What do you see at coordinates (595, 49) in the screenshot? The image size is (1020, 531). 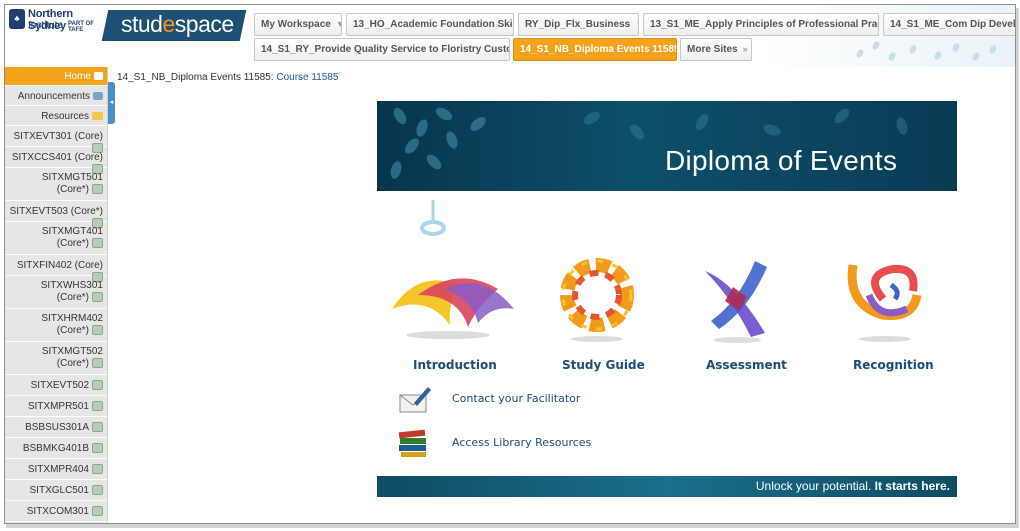 I see `tab-current-site: 14_S1_NB_Diploma Events 11585▼` at bounding box center [595, 49].